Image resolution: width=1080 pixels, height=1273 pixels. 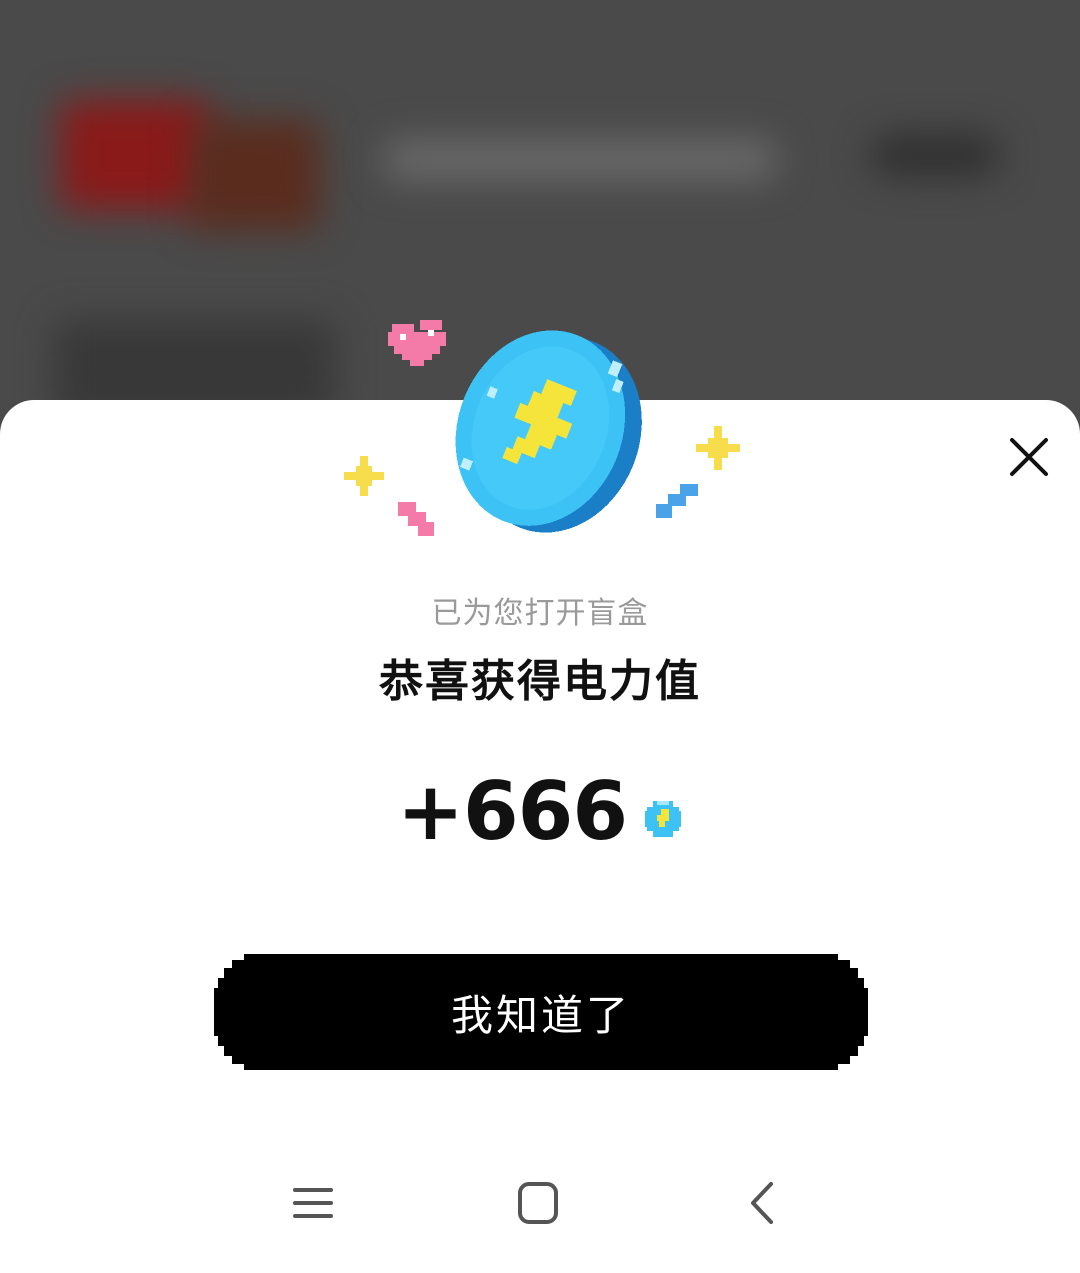 What do you see at coordinates (580, 160) in the screenshot?
I see `background-text` at bounding box center [580, 160].